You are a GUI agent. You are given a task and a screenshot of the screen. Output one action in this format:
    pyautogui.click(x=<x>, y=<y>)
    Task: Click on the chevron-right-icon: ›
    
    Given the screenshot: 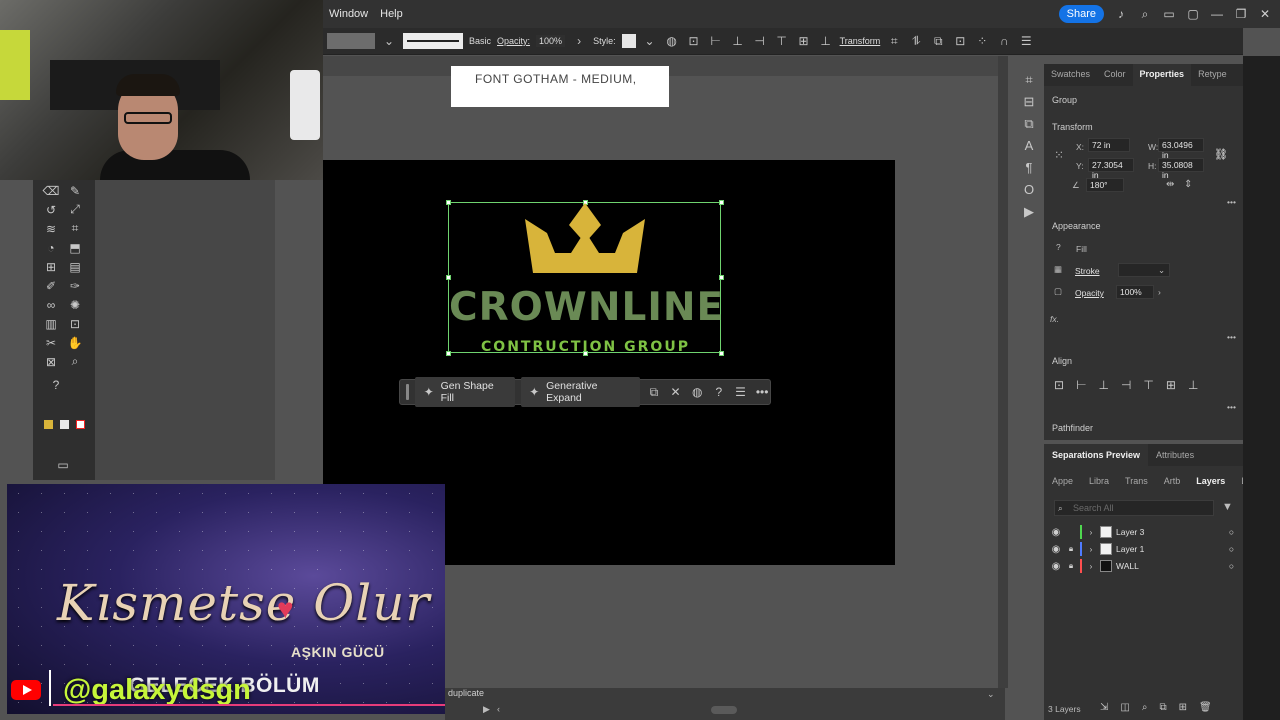 What is the action you would take?
    pyautogui.click(x=1159, y=292)
    